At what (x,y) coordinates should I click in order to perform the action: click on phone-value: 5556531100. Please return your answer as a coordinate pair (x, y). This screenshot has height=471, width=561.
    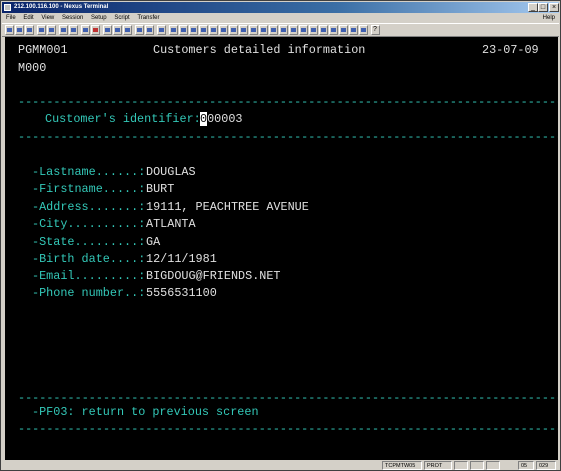
    Looking at the image, I should click on (181, 293).